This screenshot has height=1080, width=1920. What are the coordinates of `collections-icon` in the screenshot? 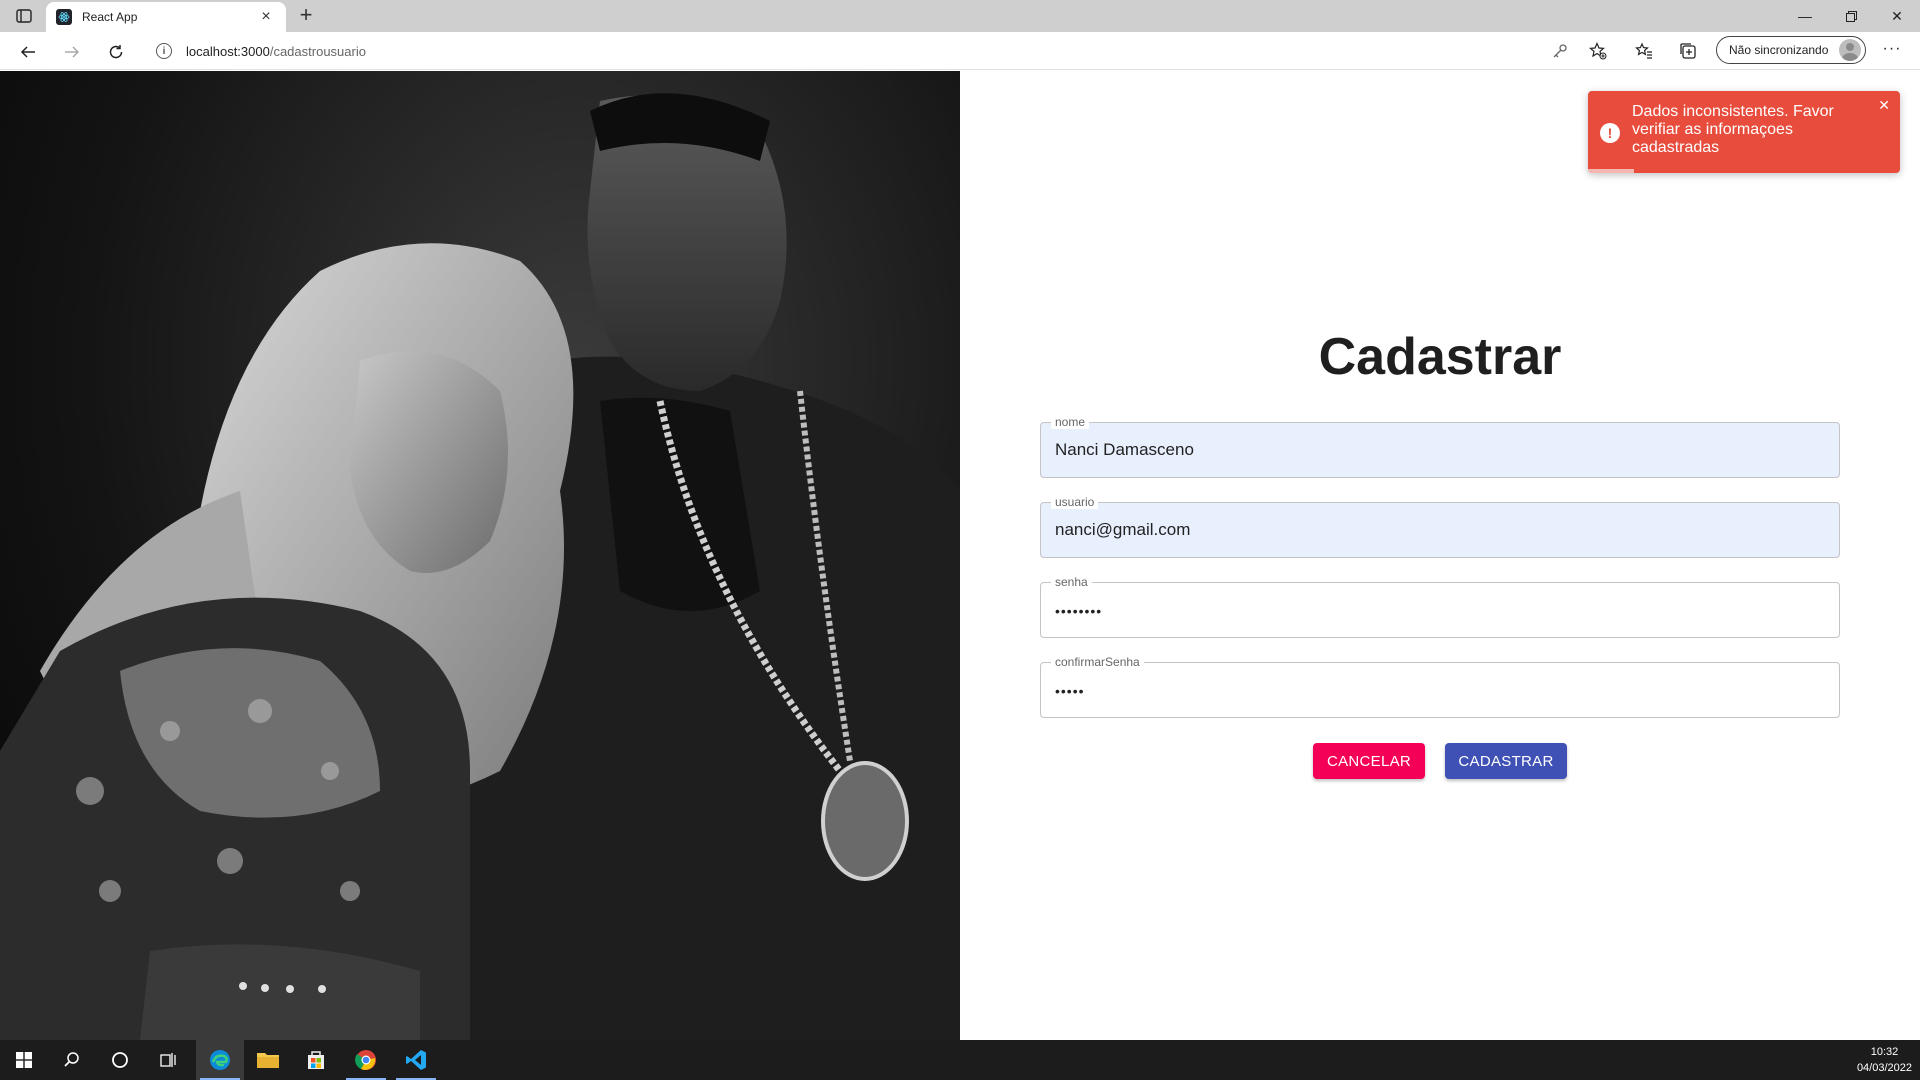 It's located at (1688, 51).